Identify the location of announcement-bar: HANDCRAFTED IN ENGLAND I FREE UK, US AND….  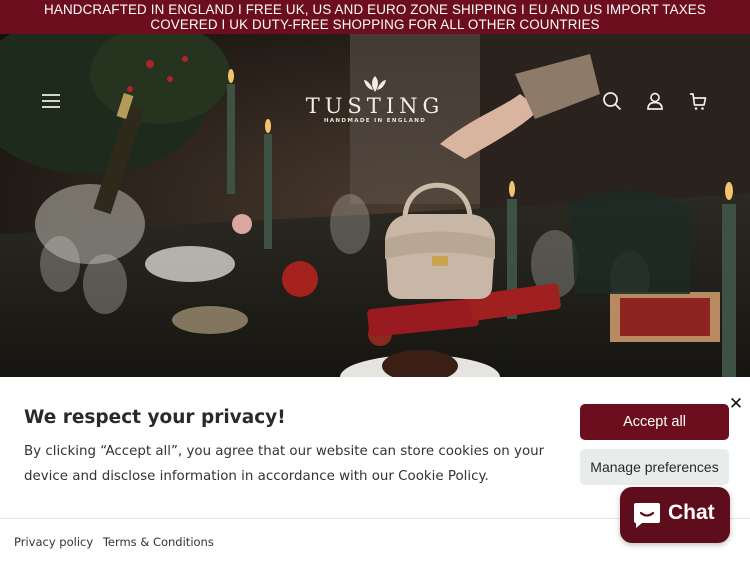
(375, 17).